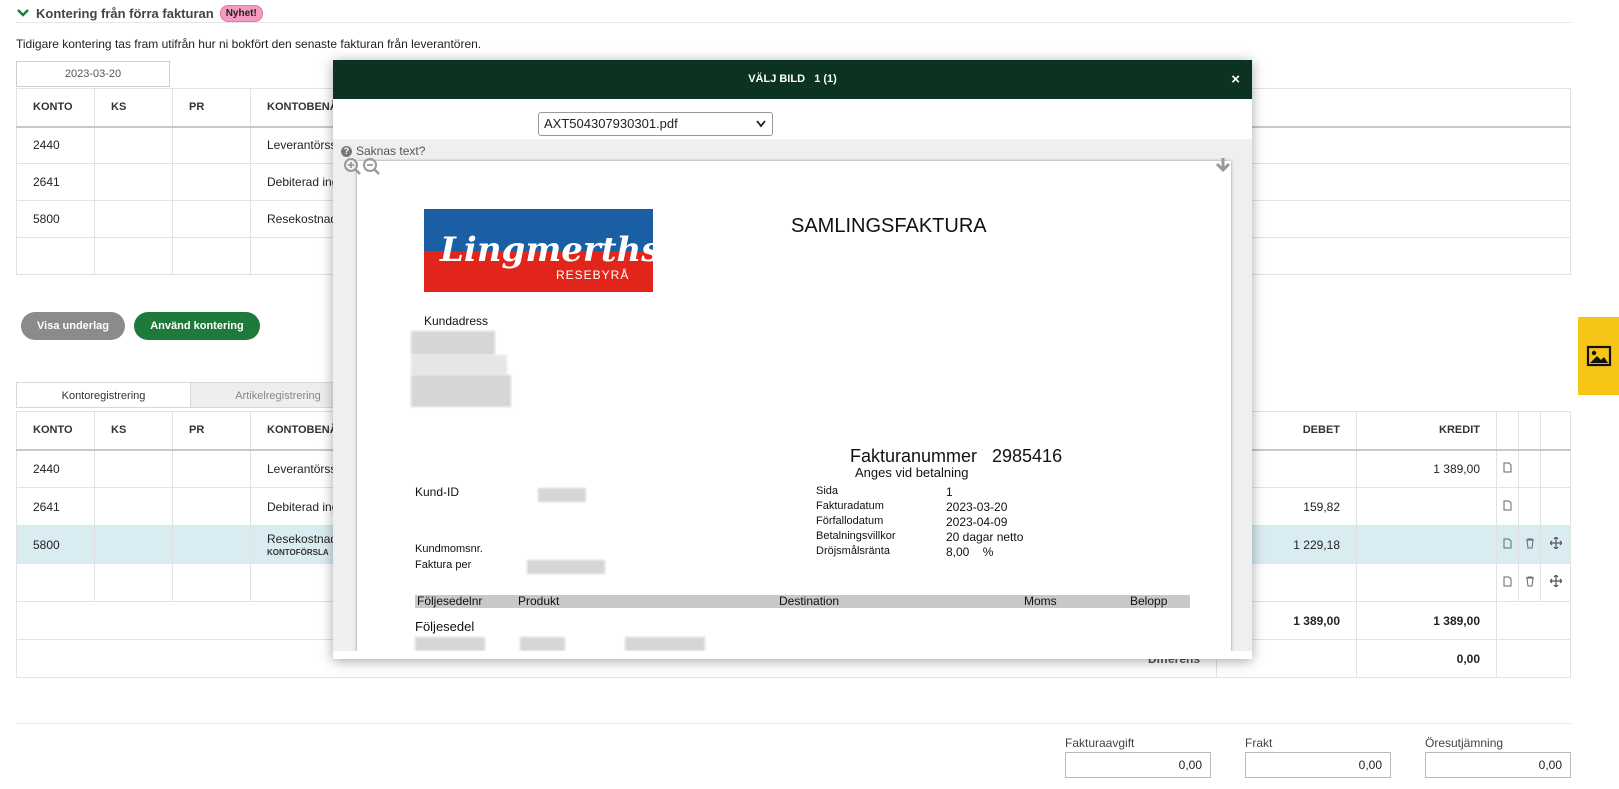 The image size is (1619, 789). I want to click on invoice-per-label: Faktura per, so click(443, 565).